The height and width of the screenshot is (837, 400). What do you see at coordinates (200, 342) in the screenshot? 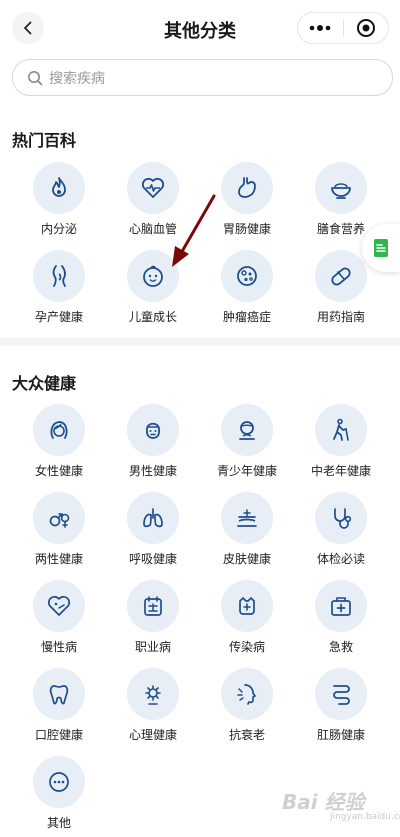
I see `section-divider` at bounding box center [200, 342].